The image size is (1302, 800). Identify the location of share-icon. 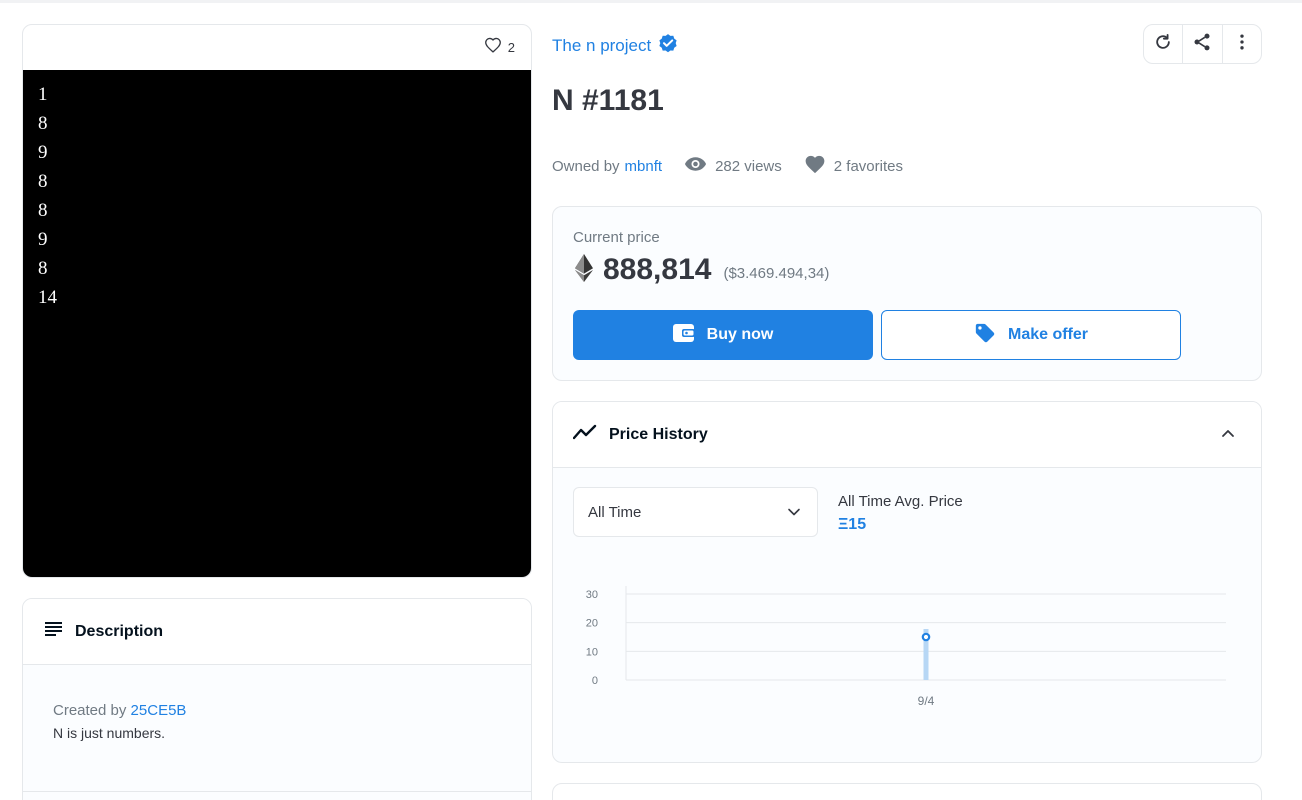
(1202, 44).